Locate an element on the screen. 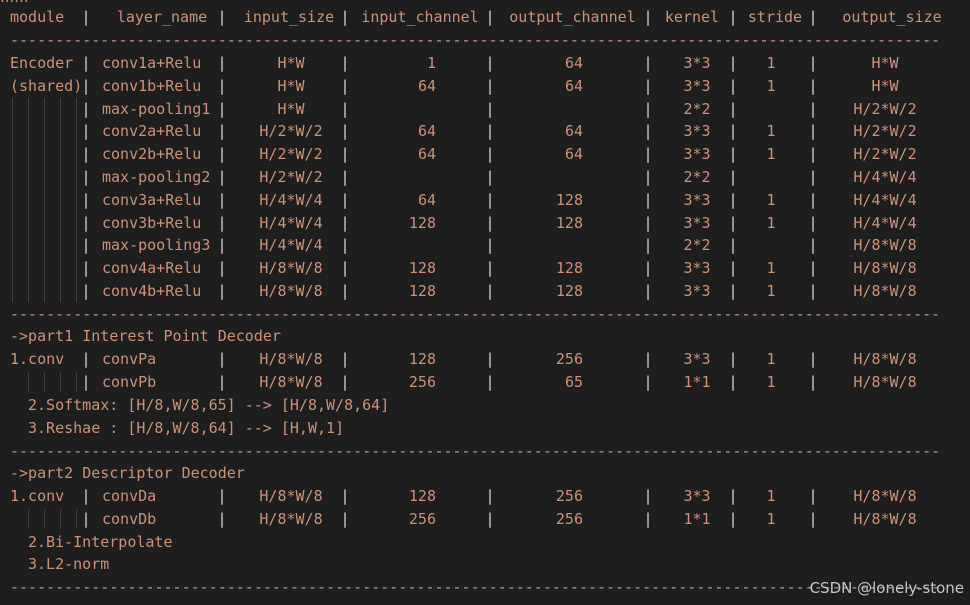 The height and width of the screenshot is (605, 970). cell-layer: conv2a+Relu is located at coordinates (152, 131).